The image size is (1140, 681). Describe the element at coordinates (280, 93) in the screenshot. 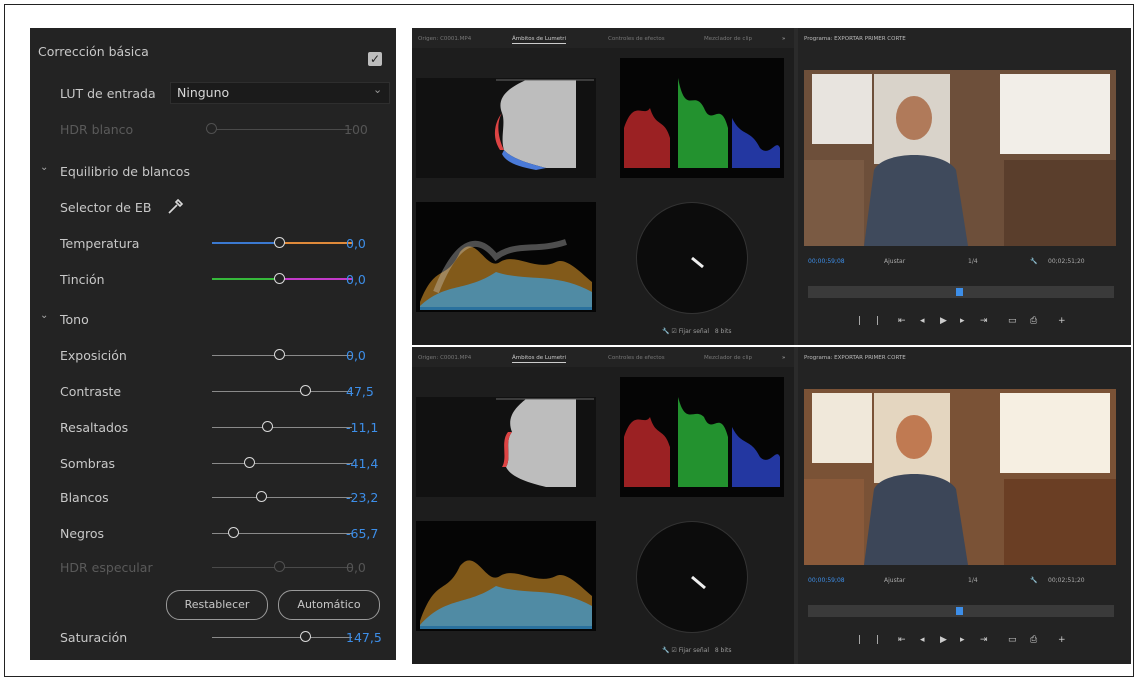

I see `lut-dropdown: Ninguno ⌄` at that location.